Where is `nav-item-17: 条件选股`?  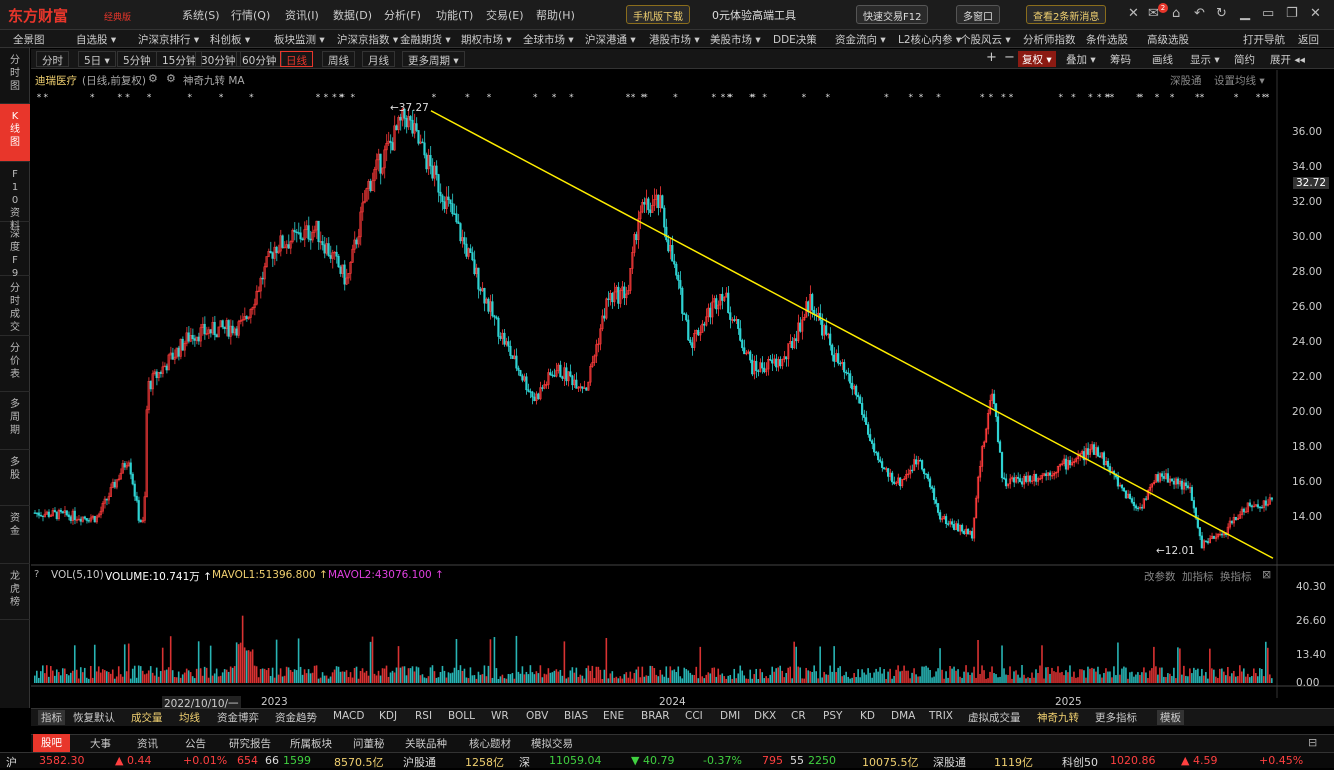
nav-item-17: 条件选股 is located at coordinates (1107, 39).